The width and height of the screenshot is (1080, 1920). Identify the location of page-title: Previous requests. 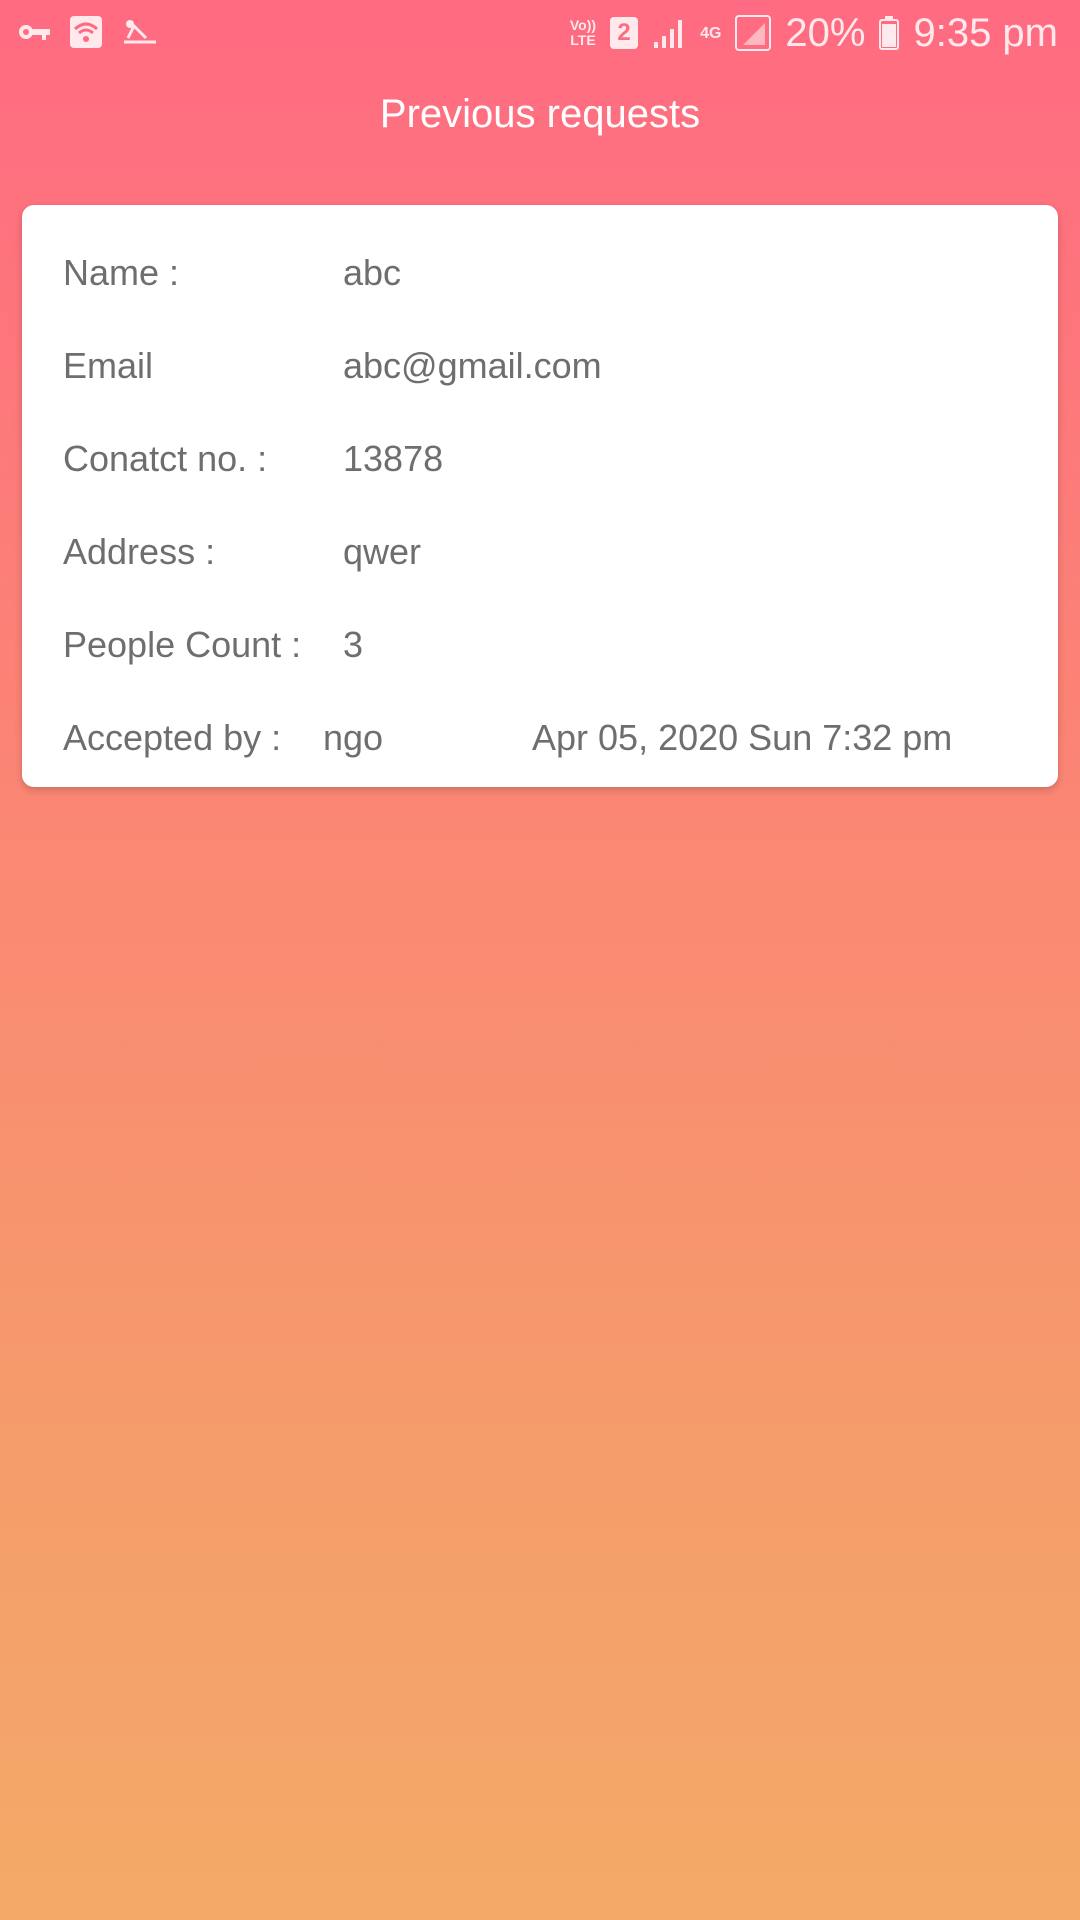
(540, 114).